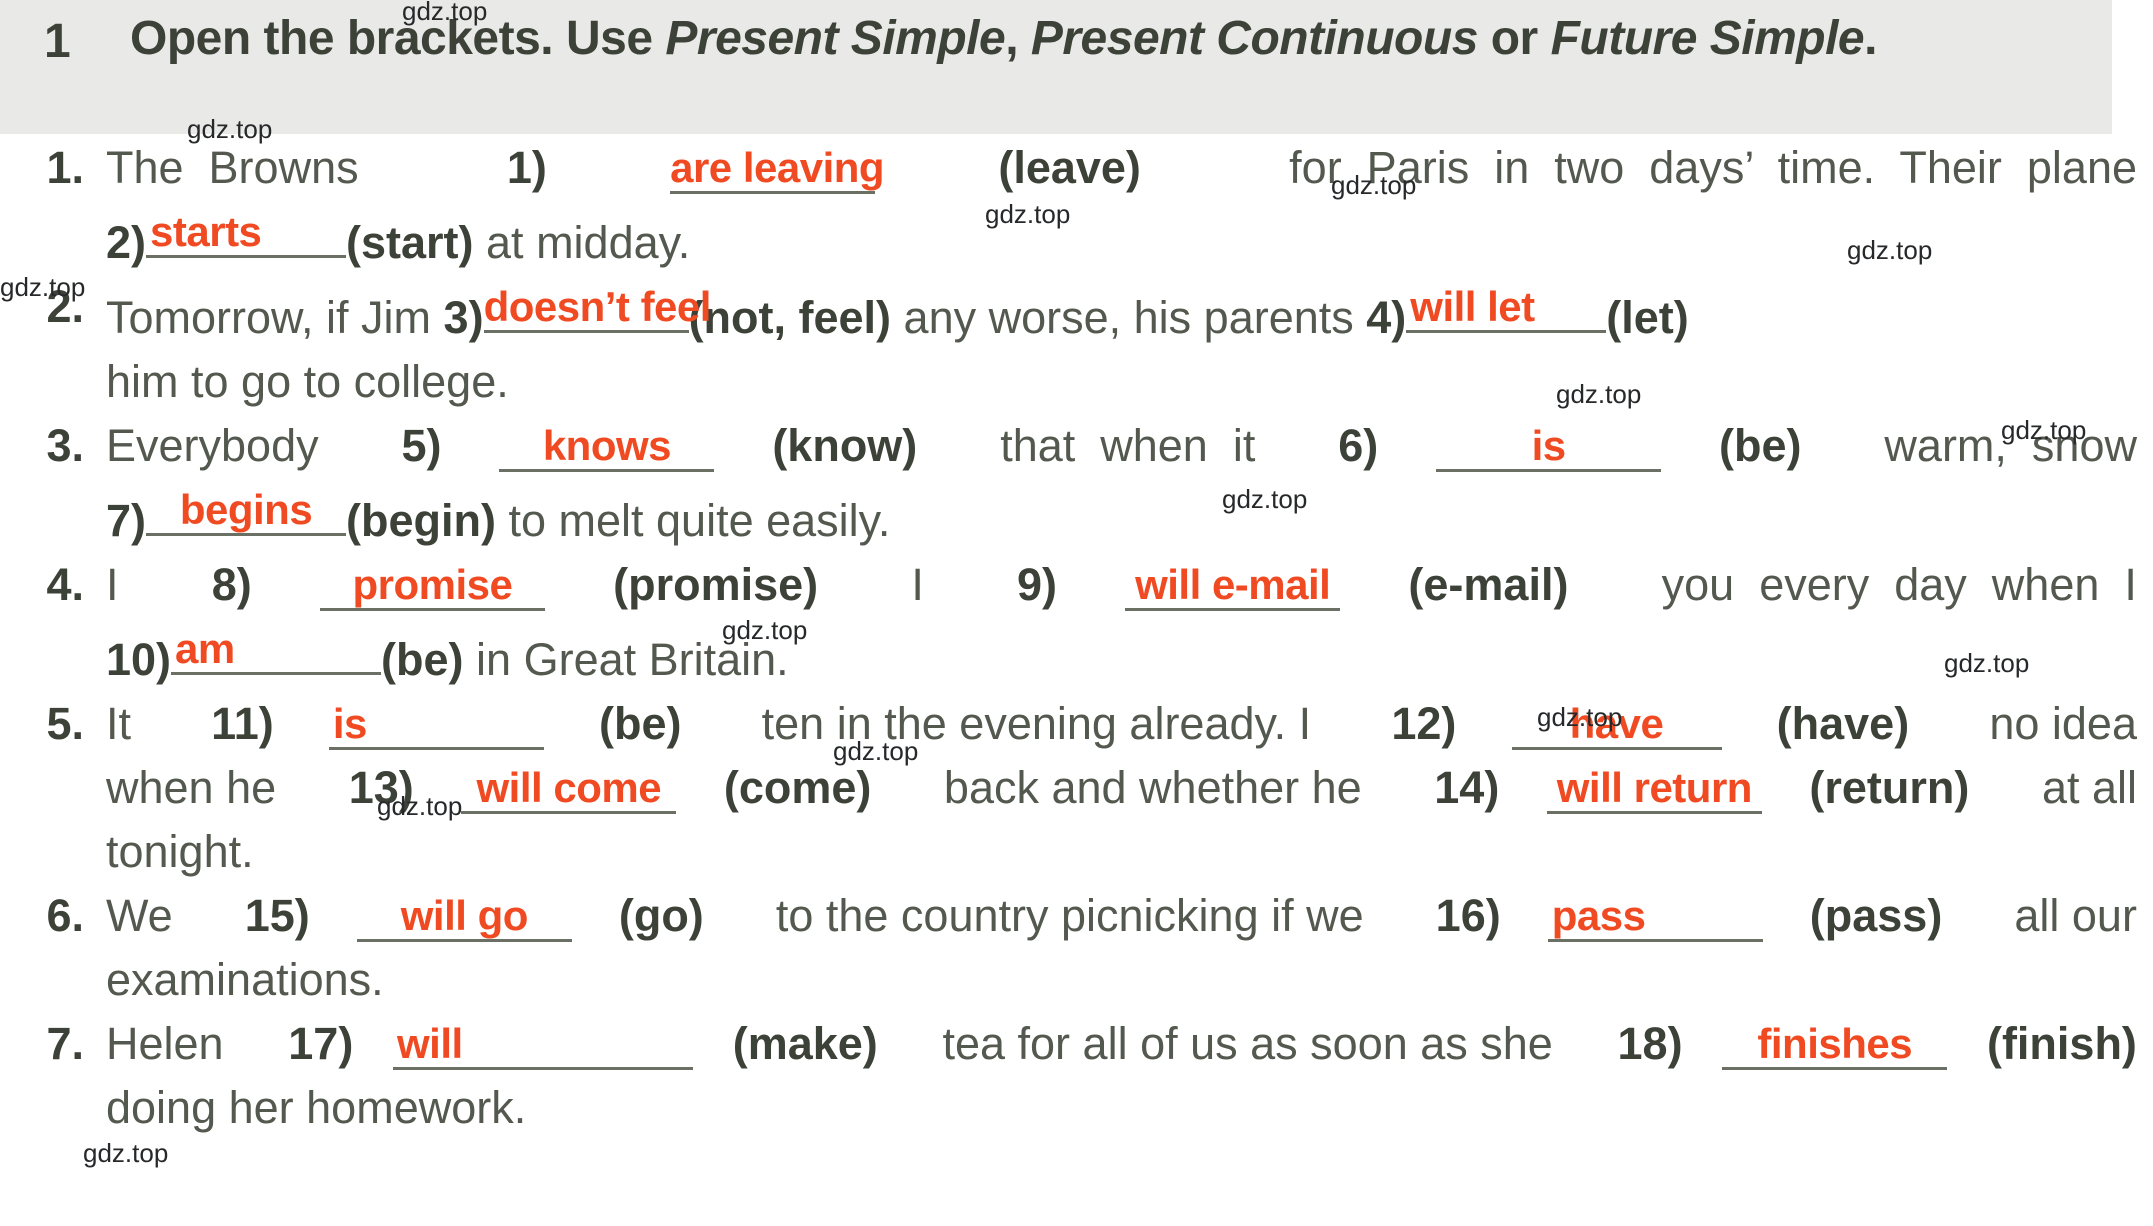 Image resolution: width=2153 pixels, height=1226 pixels. I want to click on answer-text: promise, so click(432, 584).